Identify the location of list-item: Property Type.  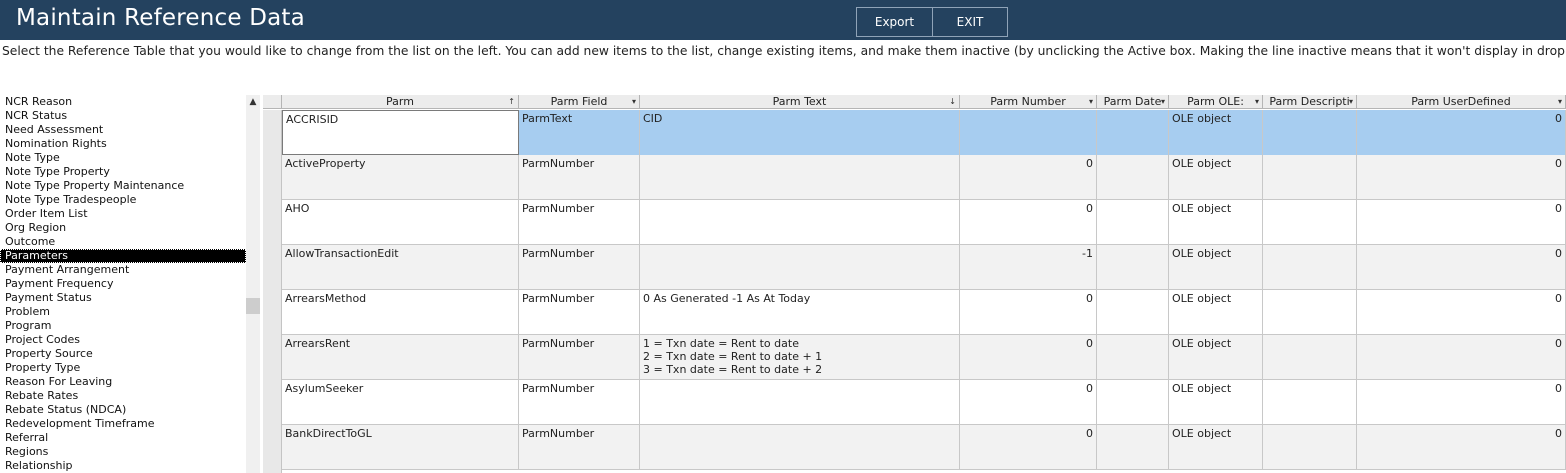
(123, 368).